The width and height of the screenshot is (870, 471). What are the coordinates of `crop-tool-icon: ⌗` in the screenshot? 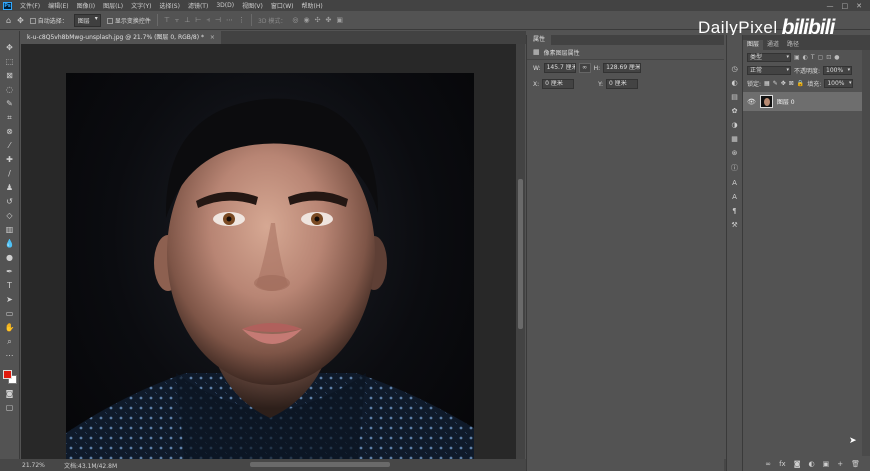 It's located at (10, 118).